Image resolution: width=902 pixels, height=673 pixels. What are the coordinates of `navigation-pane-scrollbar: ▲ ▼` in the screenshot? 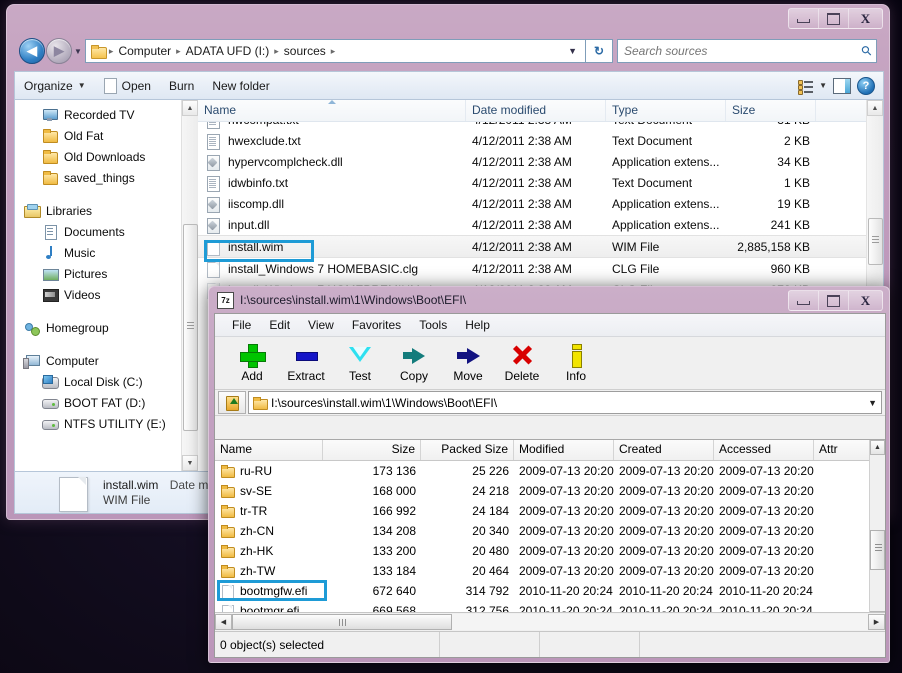 It's located at (189, 285).